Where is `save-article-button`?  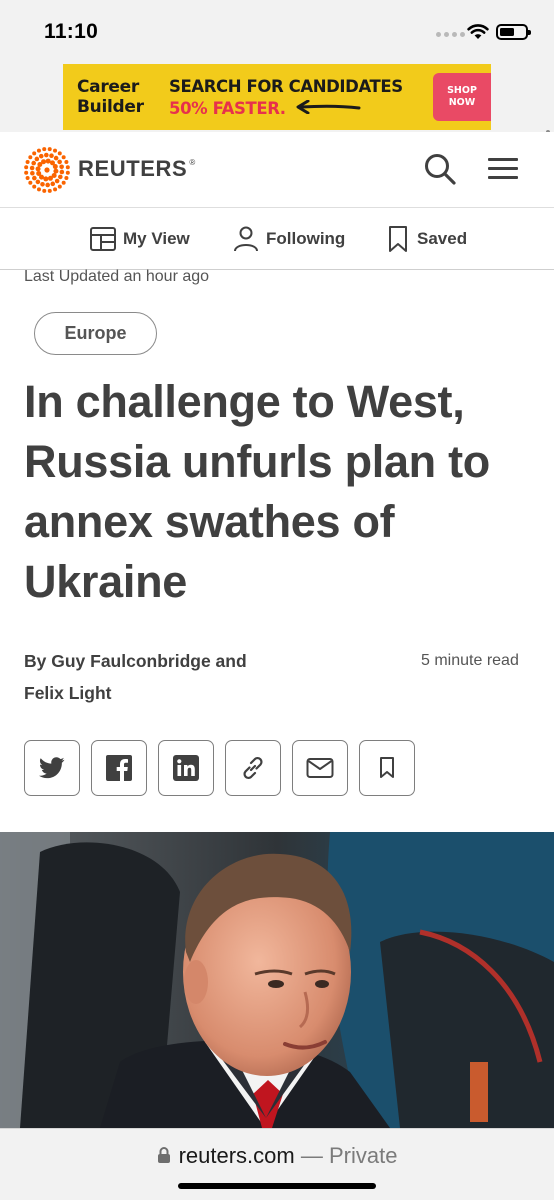 save-article-button is located at coordinates (387, 768).